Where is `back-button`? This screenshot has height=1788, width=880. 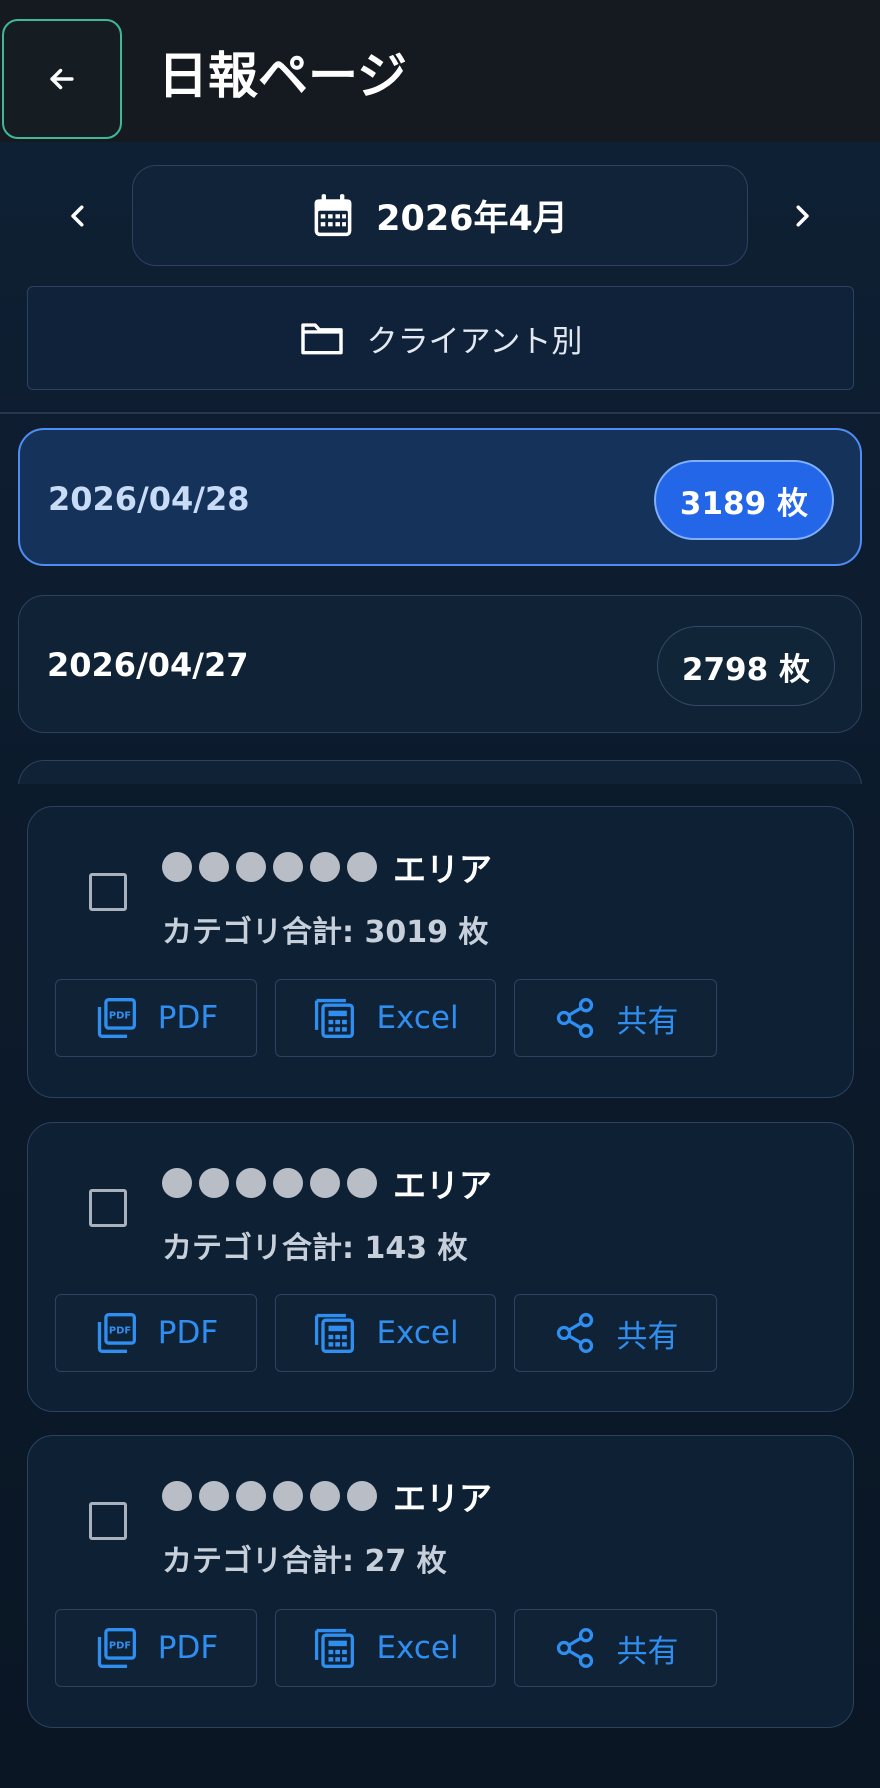
back-button is located at coordinates (62, 79).